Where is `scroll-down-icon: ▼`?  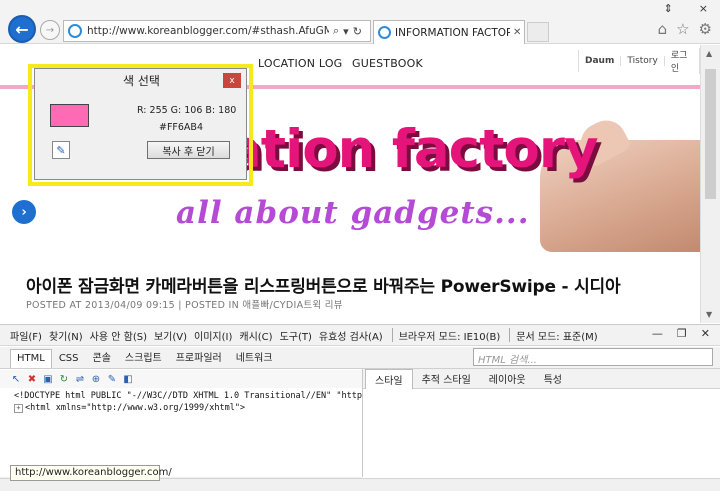 scroll-down-icon: ▼ is located at coordinates (709, 314).